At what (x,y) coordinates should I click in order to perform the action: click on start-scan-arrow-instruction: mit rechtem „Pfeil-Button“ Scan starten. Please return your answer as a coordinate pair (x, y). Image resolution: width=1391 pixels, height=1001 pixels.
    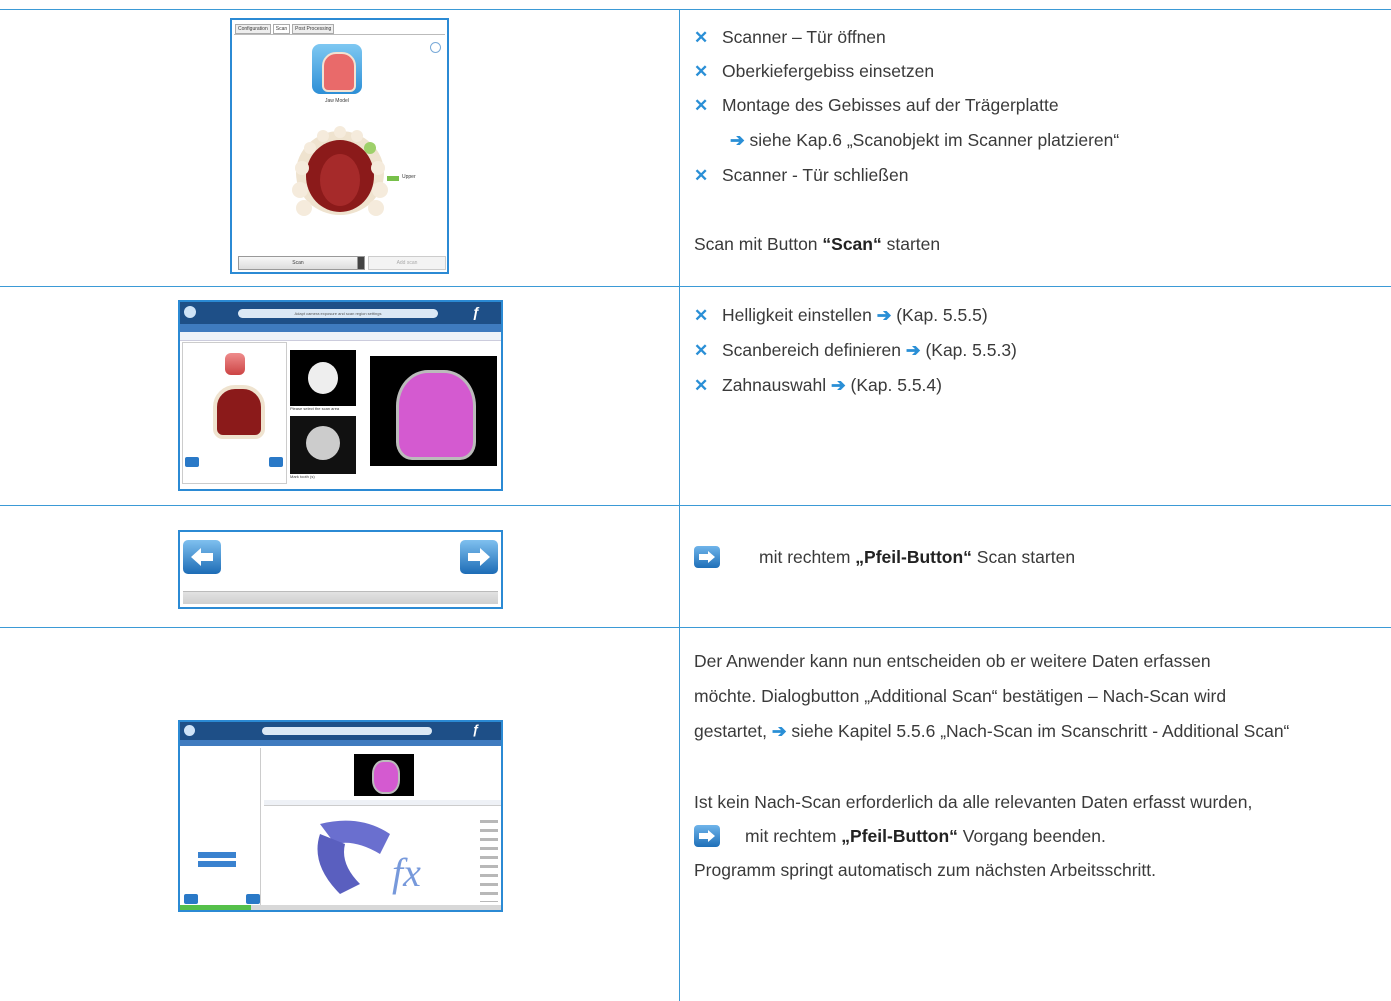
    Looking at the image, I should click on (917, 557).